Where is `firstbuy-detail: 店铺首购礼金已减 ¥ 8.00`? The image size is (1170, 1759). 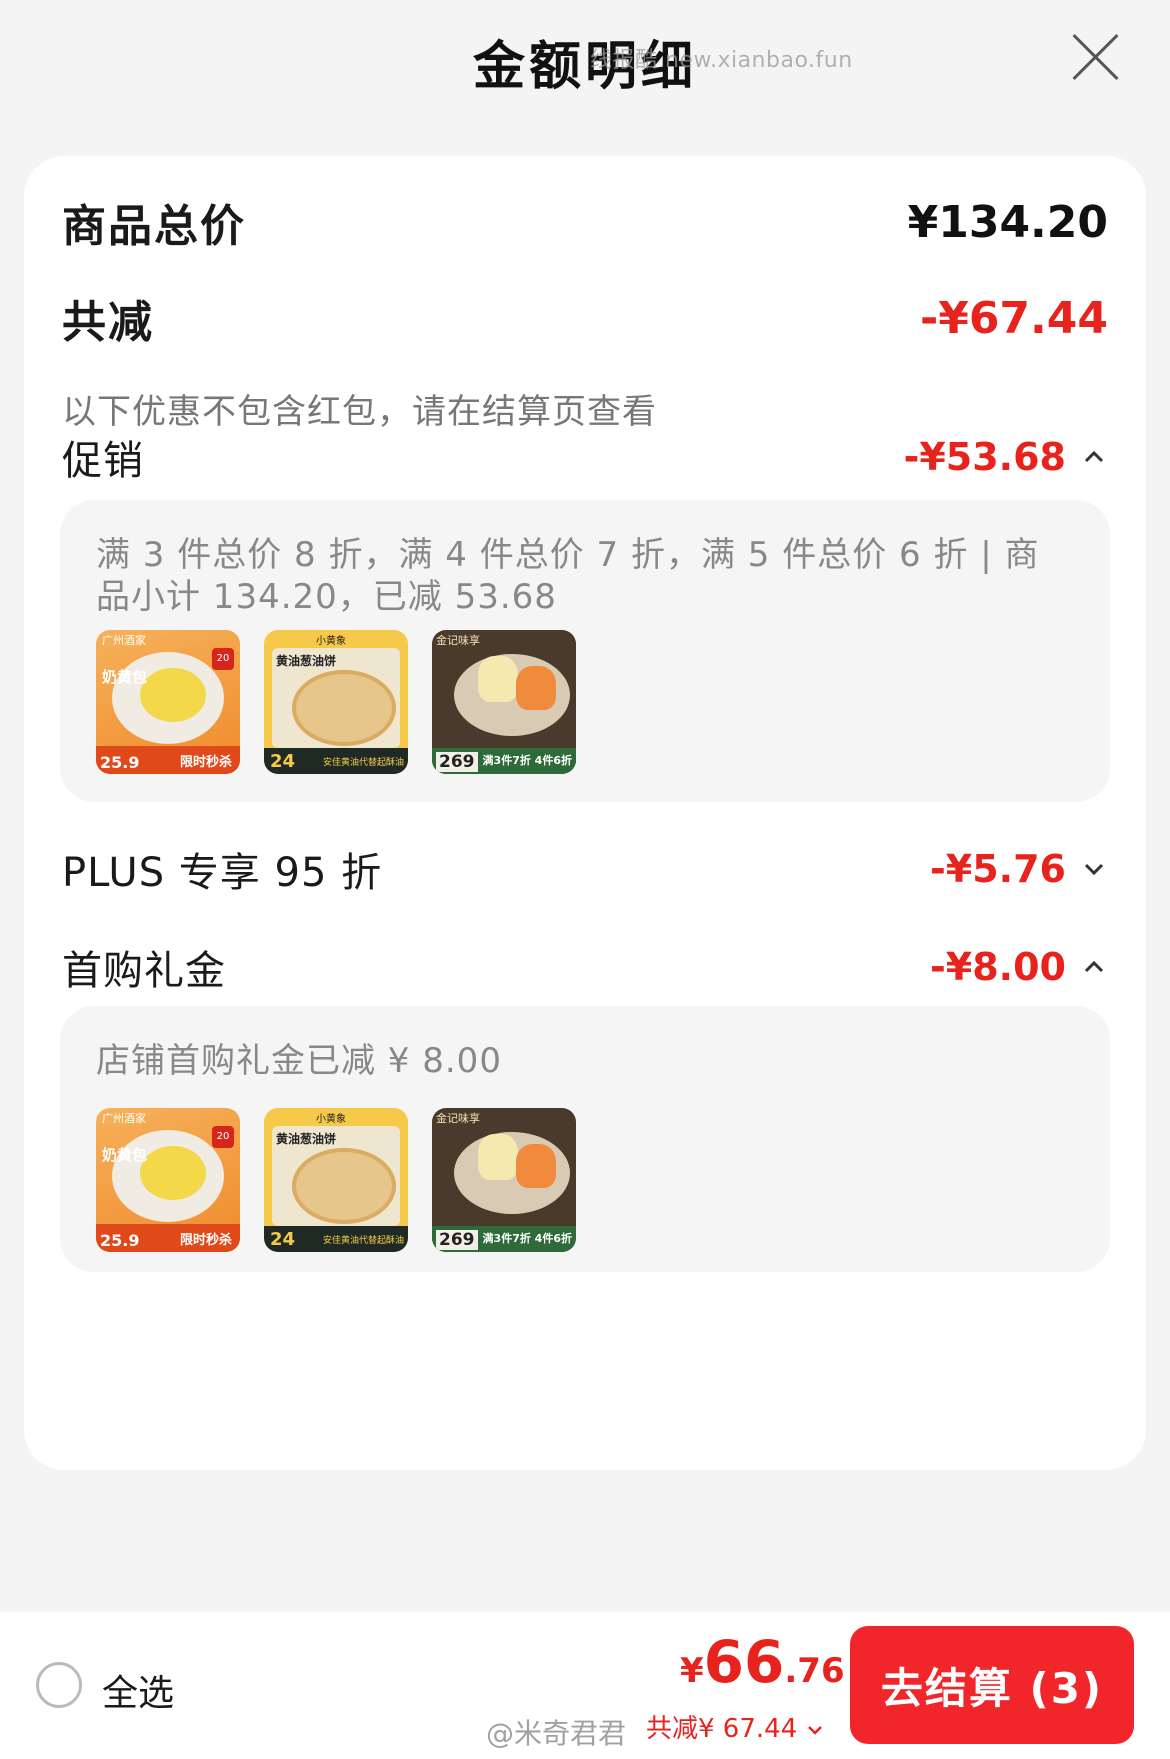
firstbuy-detail: 店铺首购礼金已减 ¥ 8.00 is located at coordinates (299, 1061).